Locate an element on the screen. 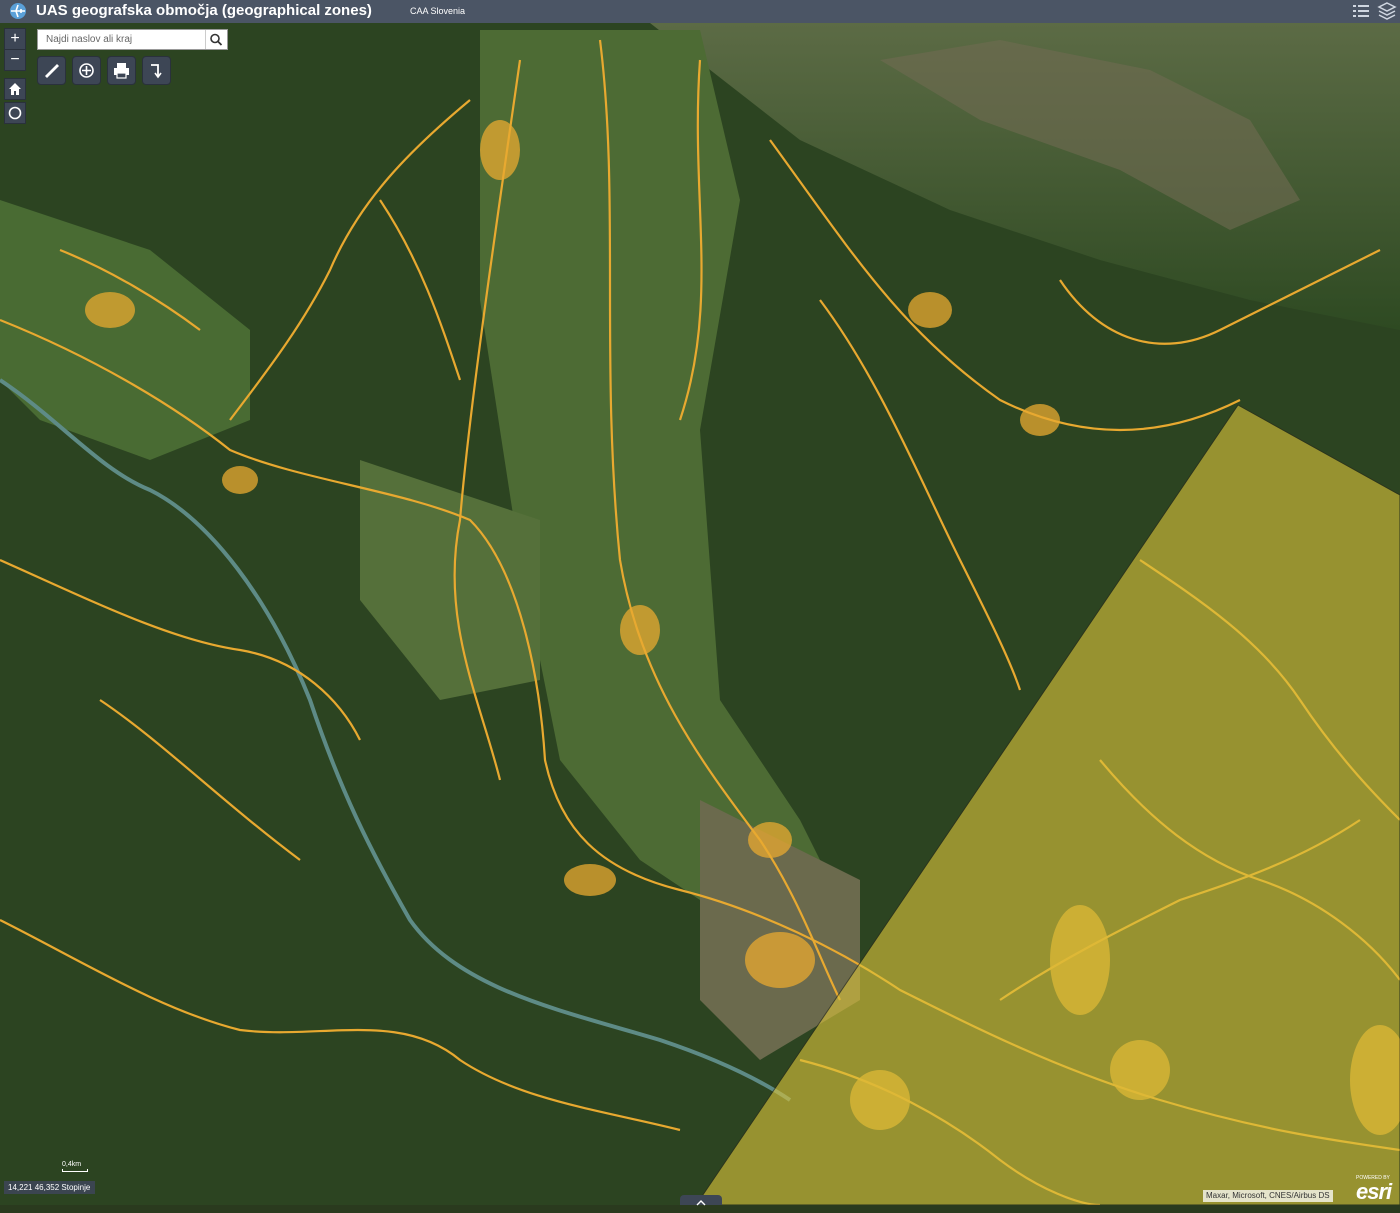 The image size is (1400, 1213). chevron-up-icon is located at coordinates (701, 1203).